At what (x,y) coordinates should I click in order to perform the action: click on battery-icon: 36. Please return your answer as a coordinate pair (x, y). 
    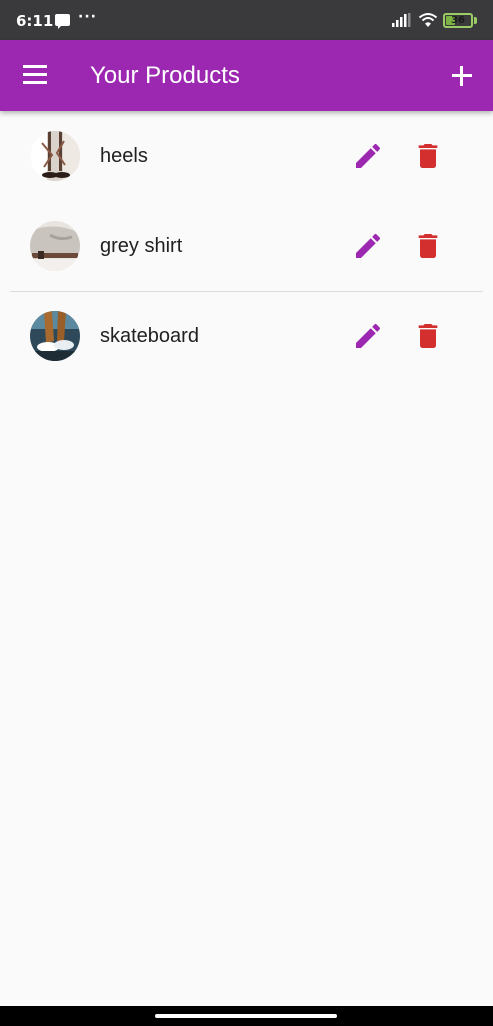
    Looking at the image, I should click on (458, 20).